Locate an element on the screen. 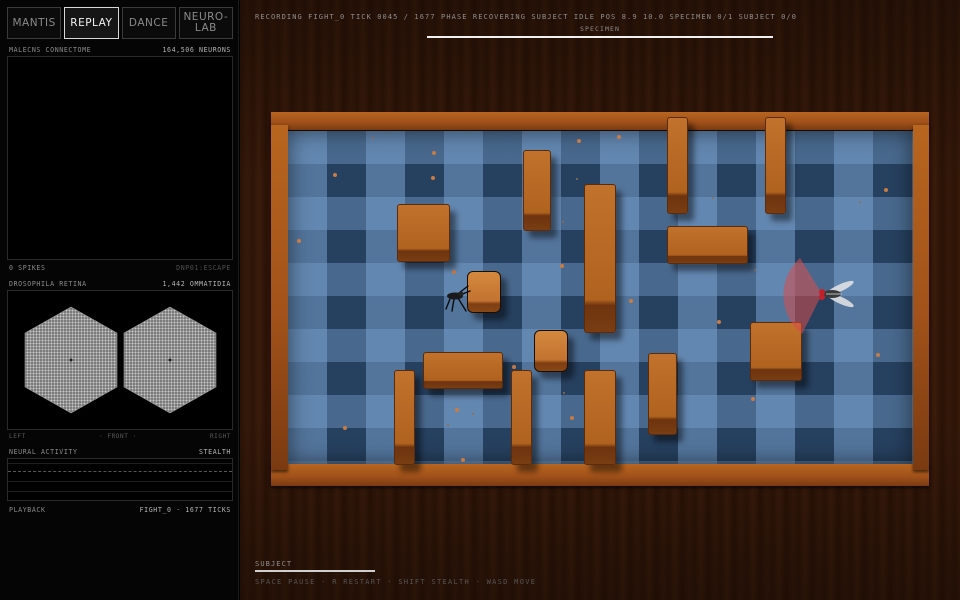 The width and height of the screenshot is (960, 600). tab-dance: DANCE is located at coordinates (148, 23).